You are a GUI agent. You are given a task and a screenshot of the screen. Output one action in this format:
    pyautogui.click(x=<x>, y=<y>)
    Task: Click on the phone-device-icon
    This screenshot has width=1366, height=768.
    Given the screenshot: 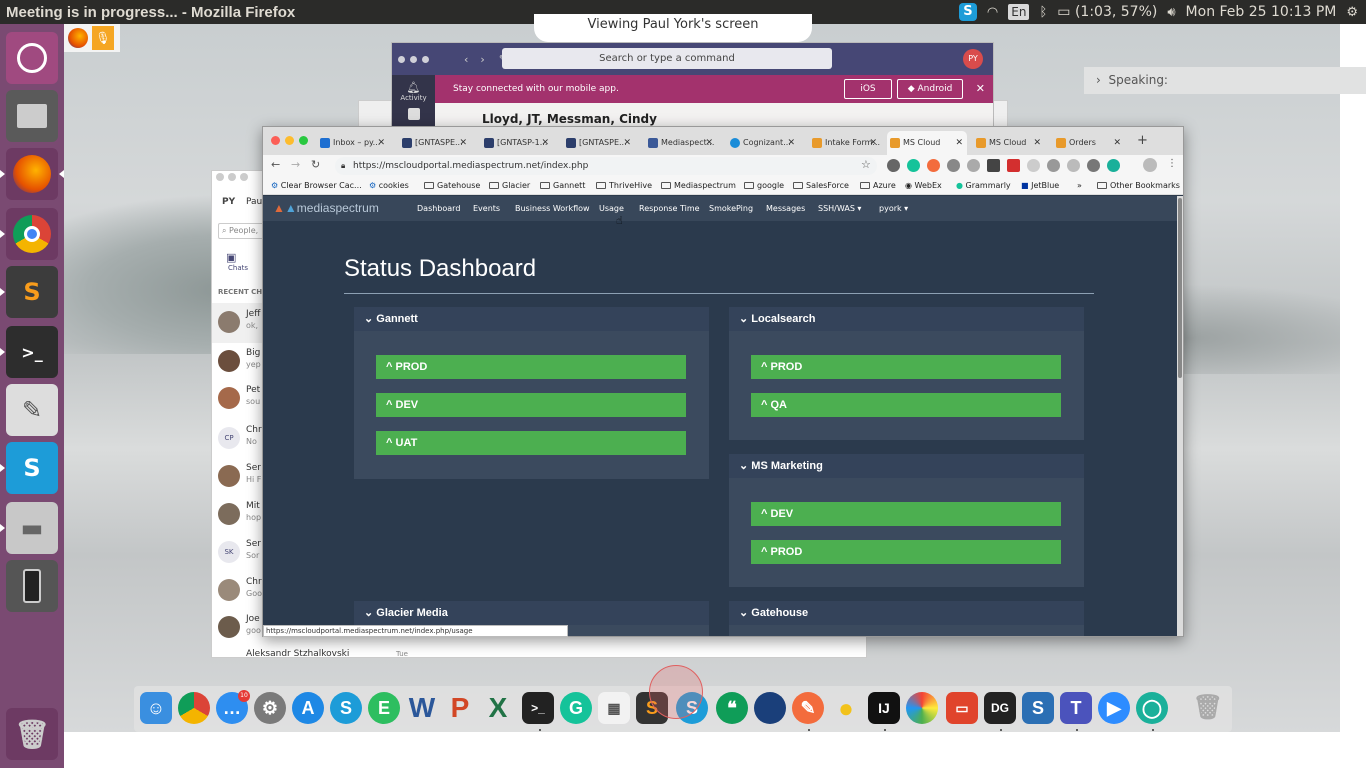 What is the action you would take?
    pyautogui.click(x=32, y=586)
    